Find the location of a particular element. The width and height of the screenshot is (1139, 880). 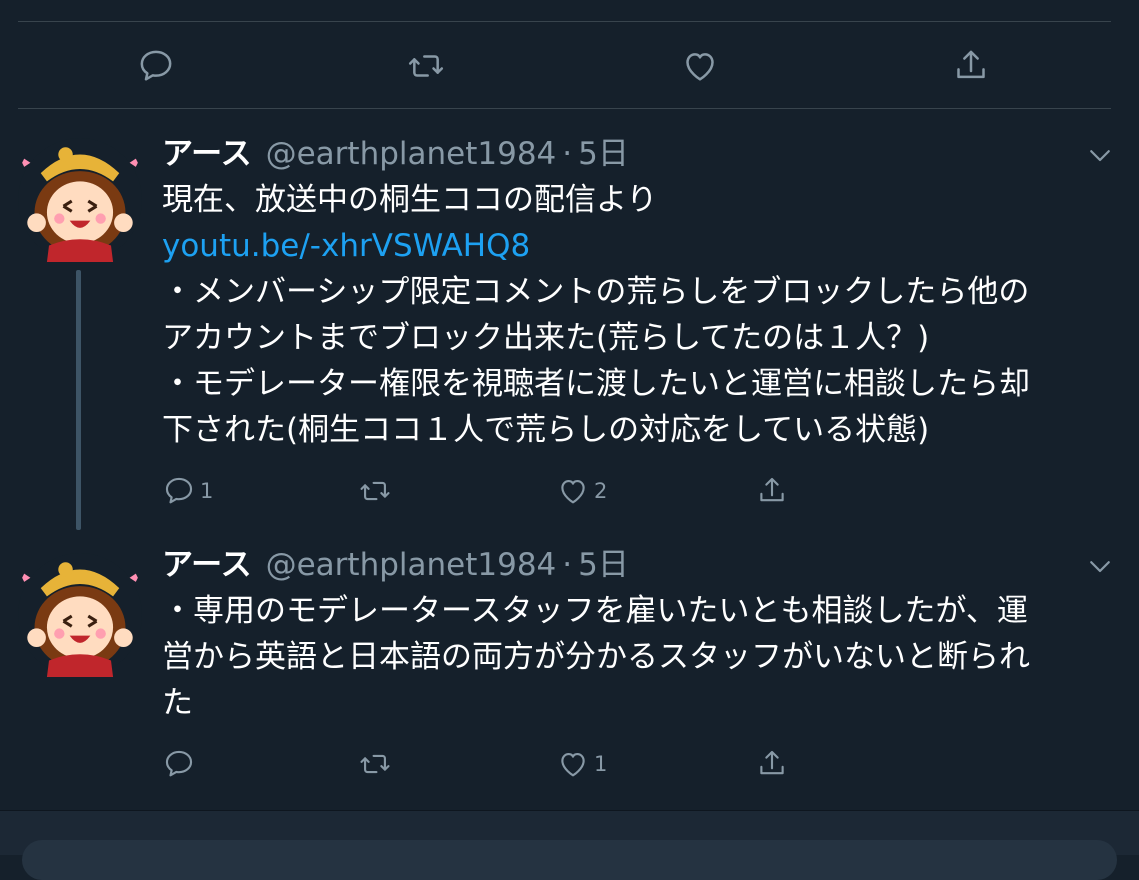

like-count: 1 is located at coordinates (601, 764).